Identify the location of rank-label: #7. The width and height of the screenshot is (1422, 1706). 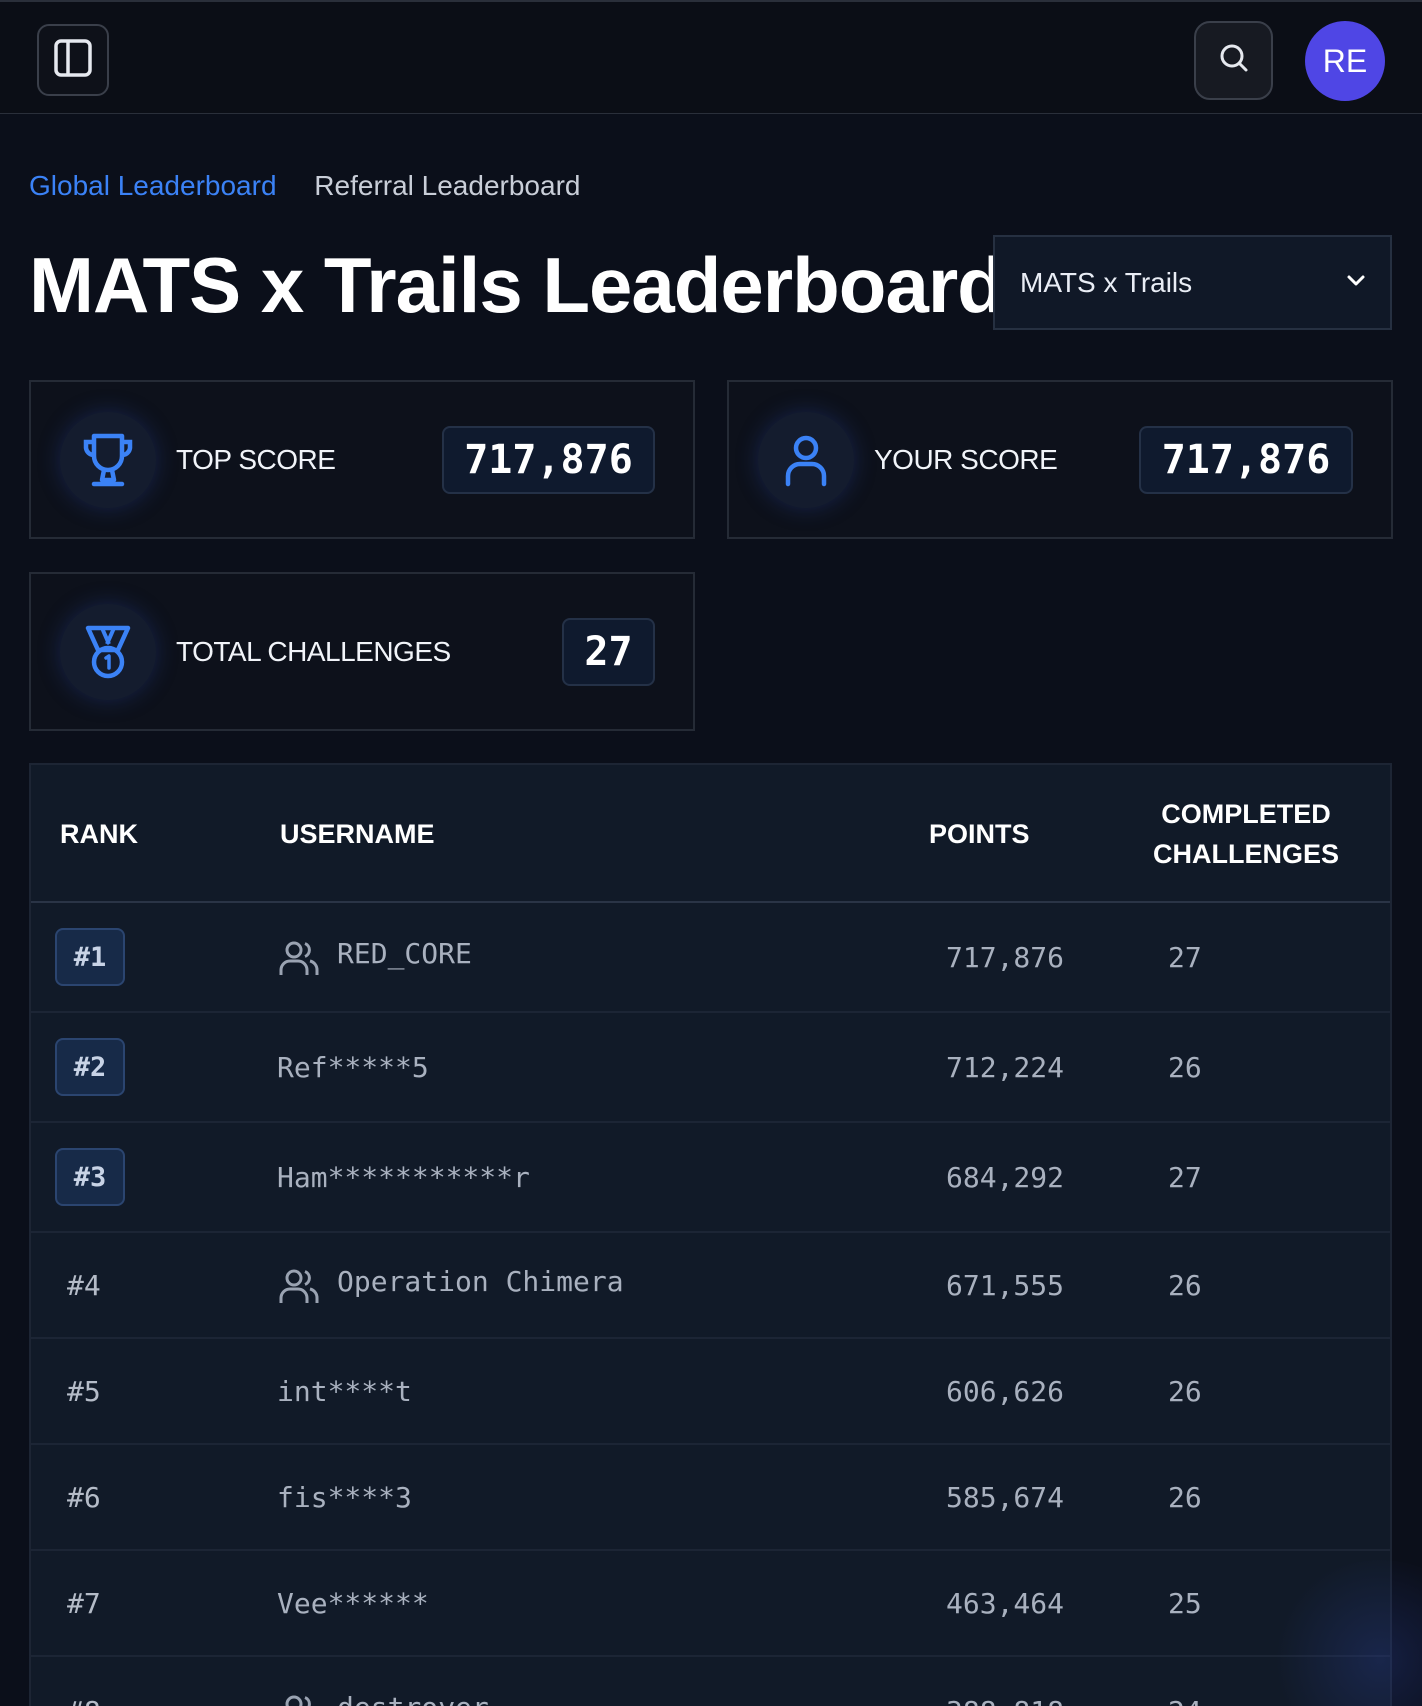
(84, 1603).